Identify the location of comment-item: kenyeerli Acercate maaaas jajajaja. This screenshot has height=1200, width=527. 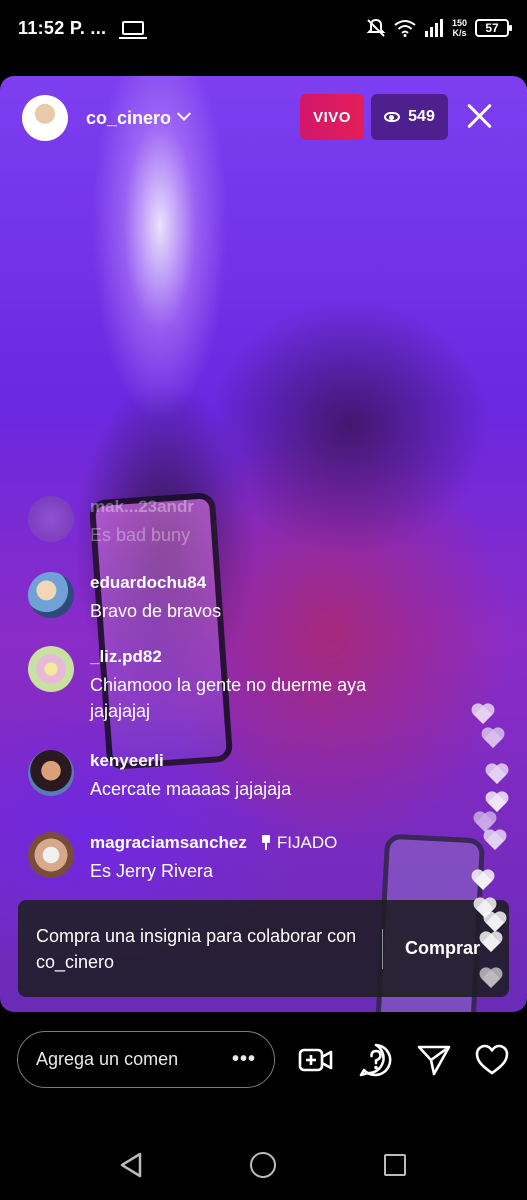
(159, 776).